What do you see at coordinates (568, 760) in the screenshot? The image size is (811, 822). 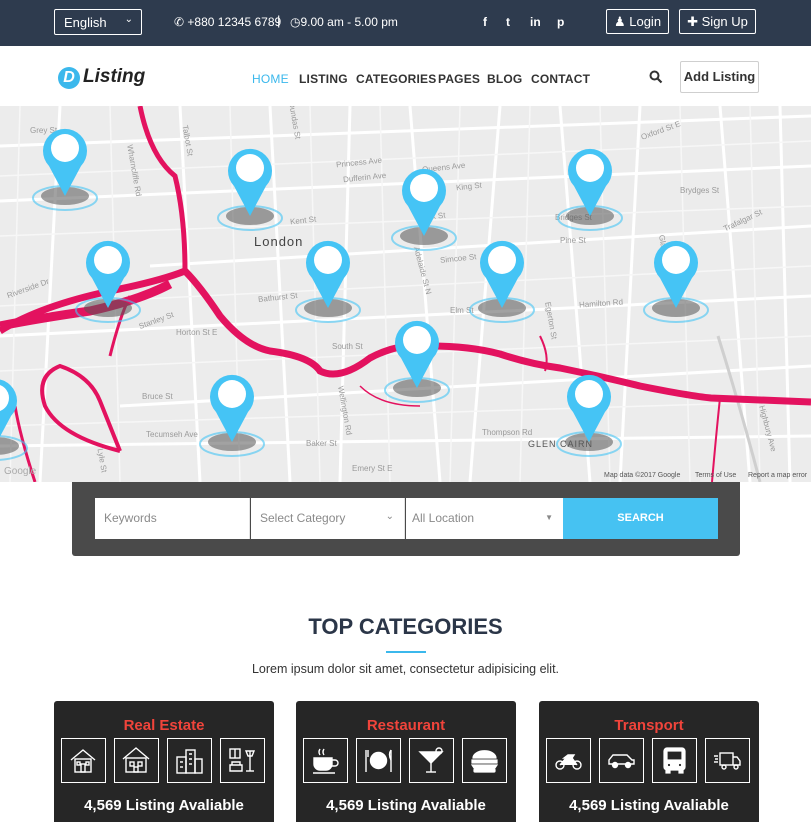 I see `motorbike-icon` at bounding box center [568, 760].